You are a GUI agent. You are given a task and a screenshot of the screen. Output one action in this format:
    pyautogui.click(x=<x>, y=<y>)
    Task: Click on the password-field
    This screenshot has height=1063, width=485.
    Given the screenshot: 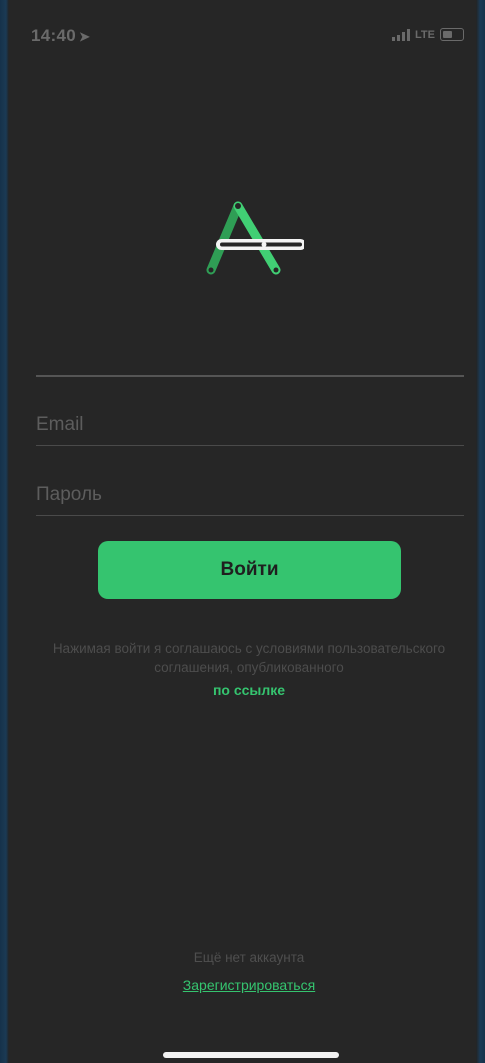 What is the action you would take?
    pyautogui.click(x=250, y=495)
    